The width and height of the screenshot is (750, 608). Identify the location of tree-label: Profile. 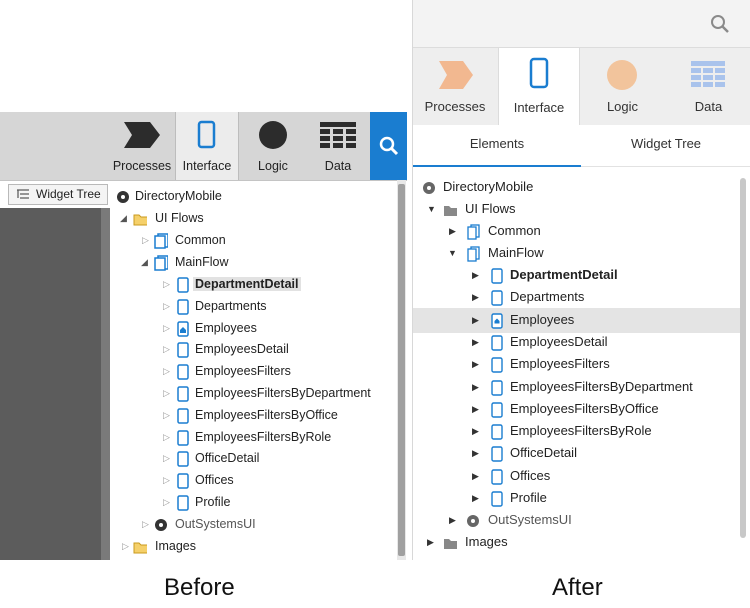
(528, 497).